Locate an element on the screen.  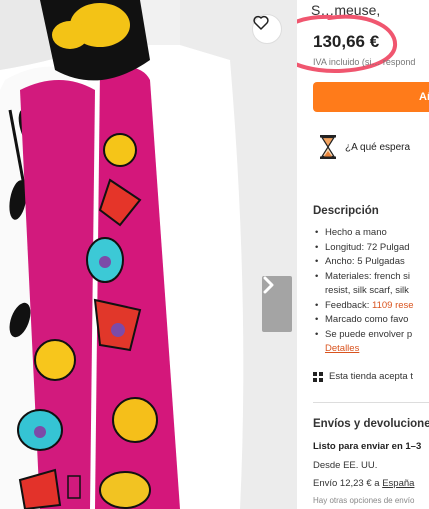
shipping-question: ¿A qué espera is located at coordinates (364, 147).